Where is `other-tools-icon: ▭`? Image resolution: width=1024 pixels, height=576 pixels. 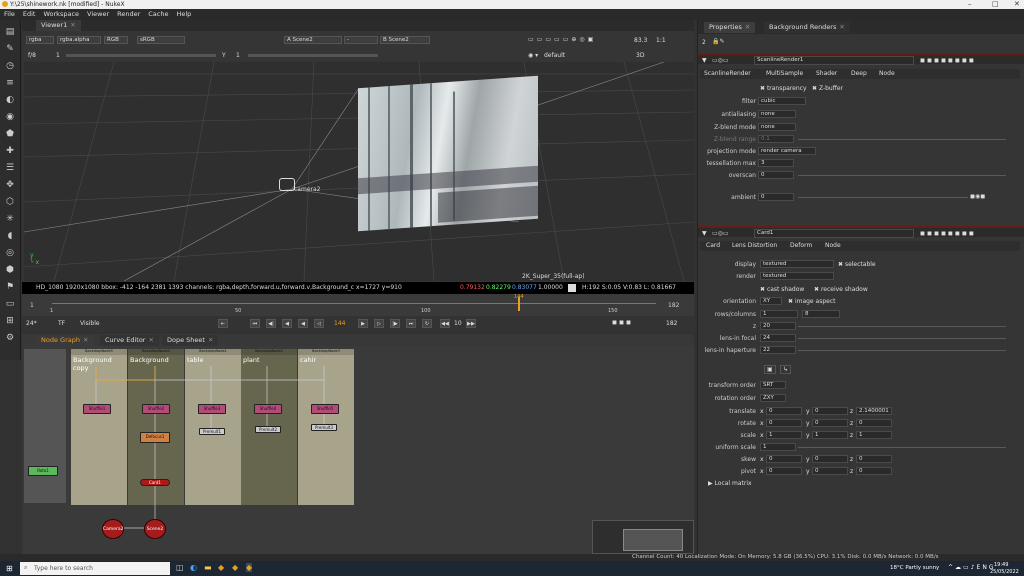 other-tools-icon: ▭ is located at coordinates (10, 304).